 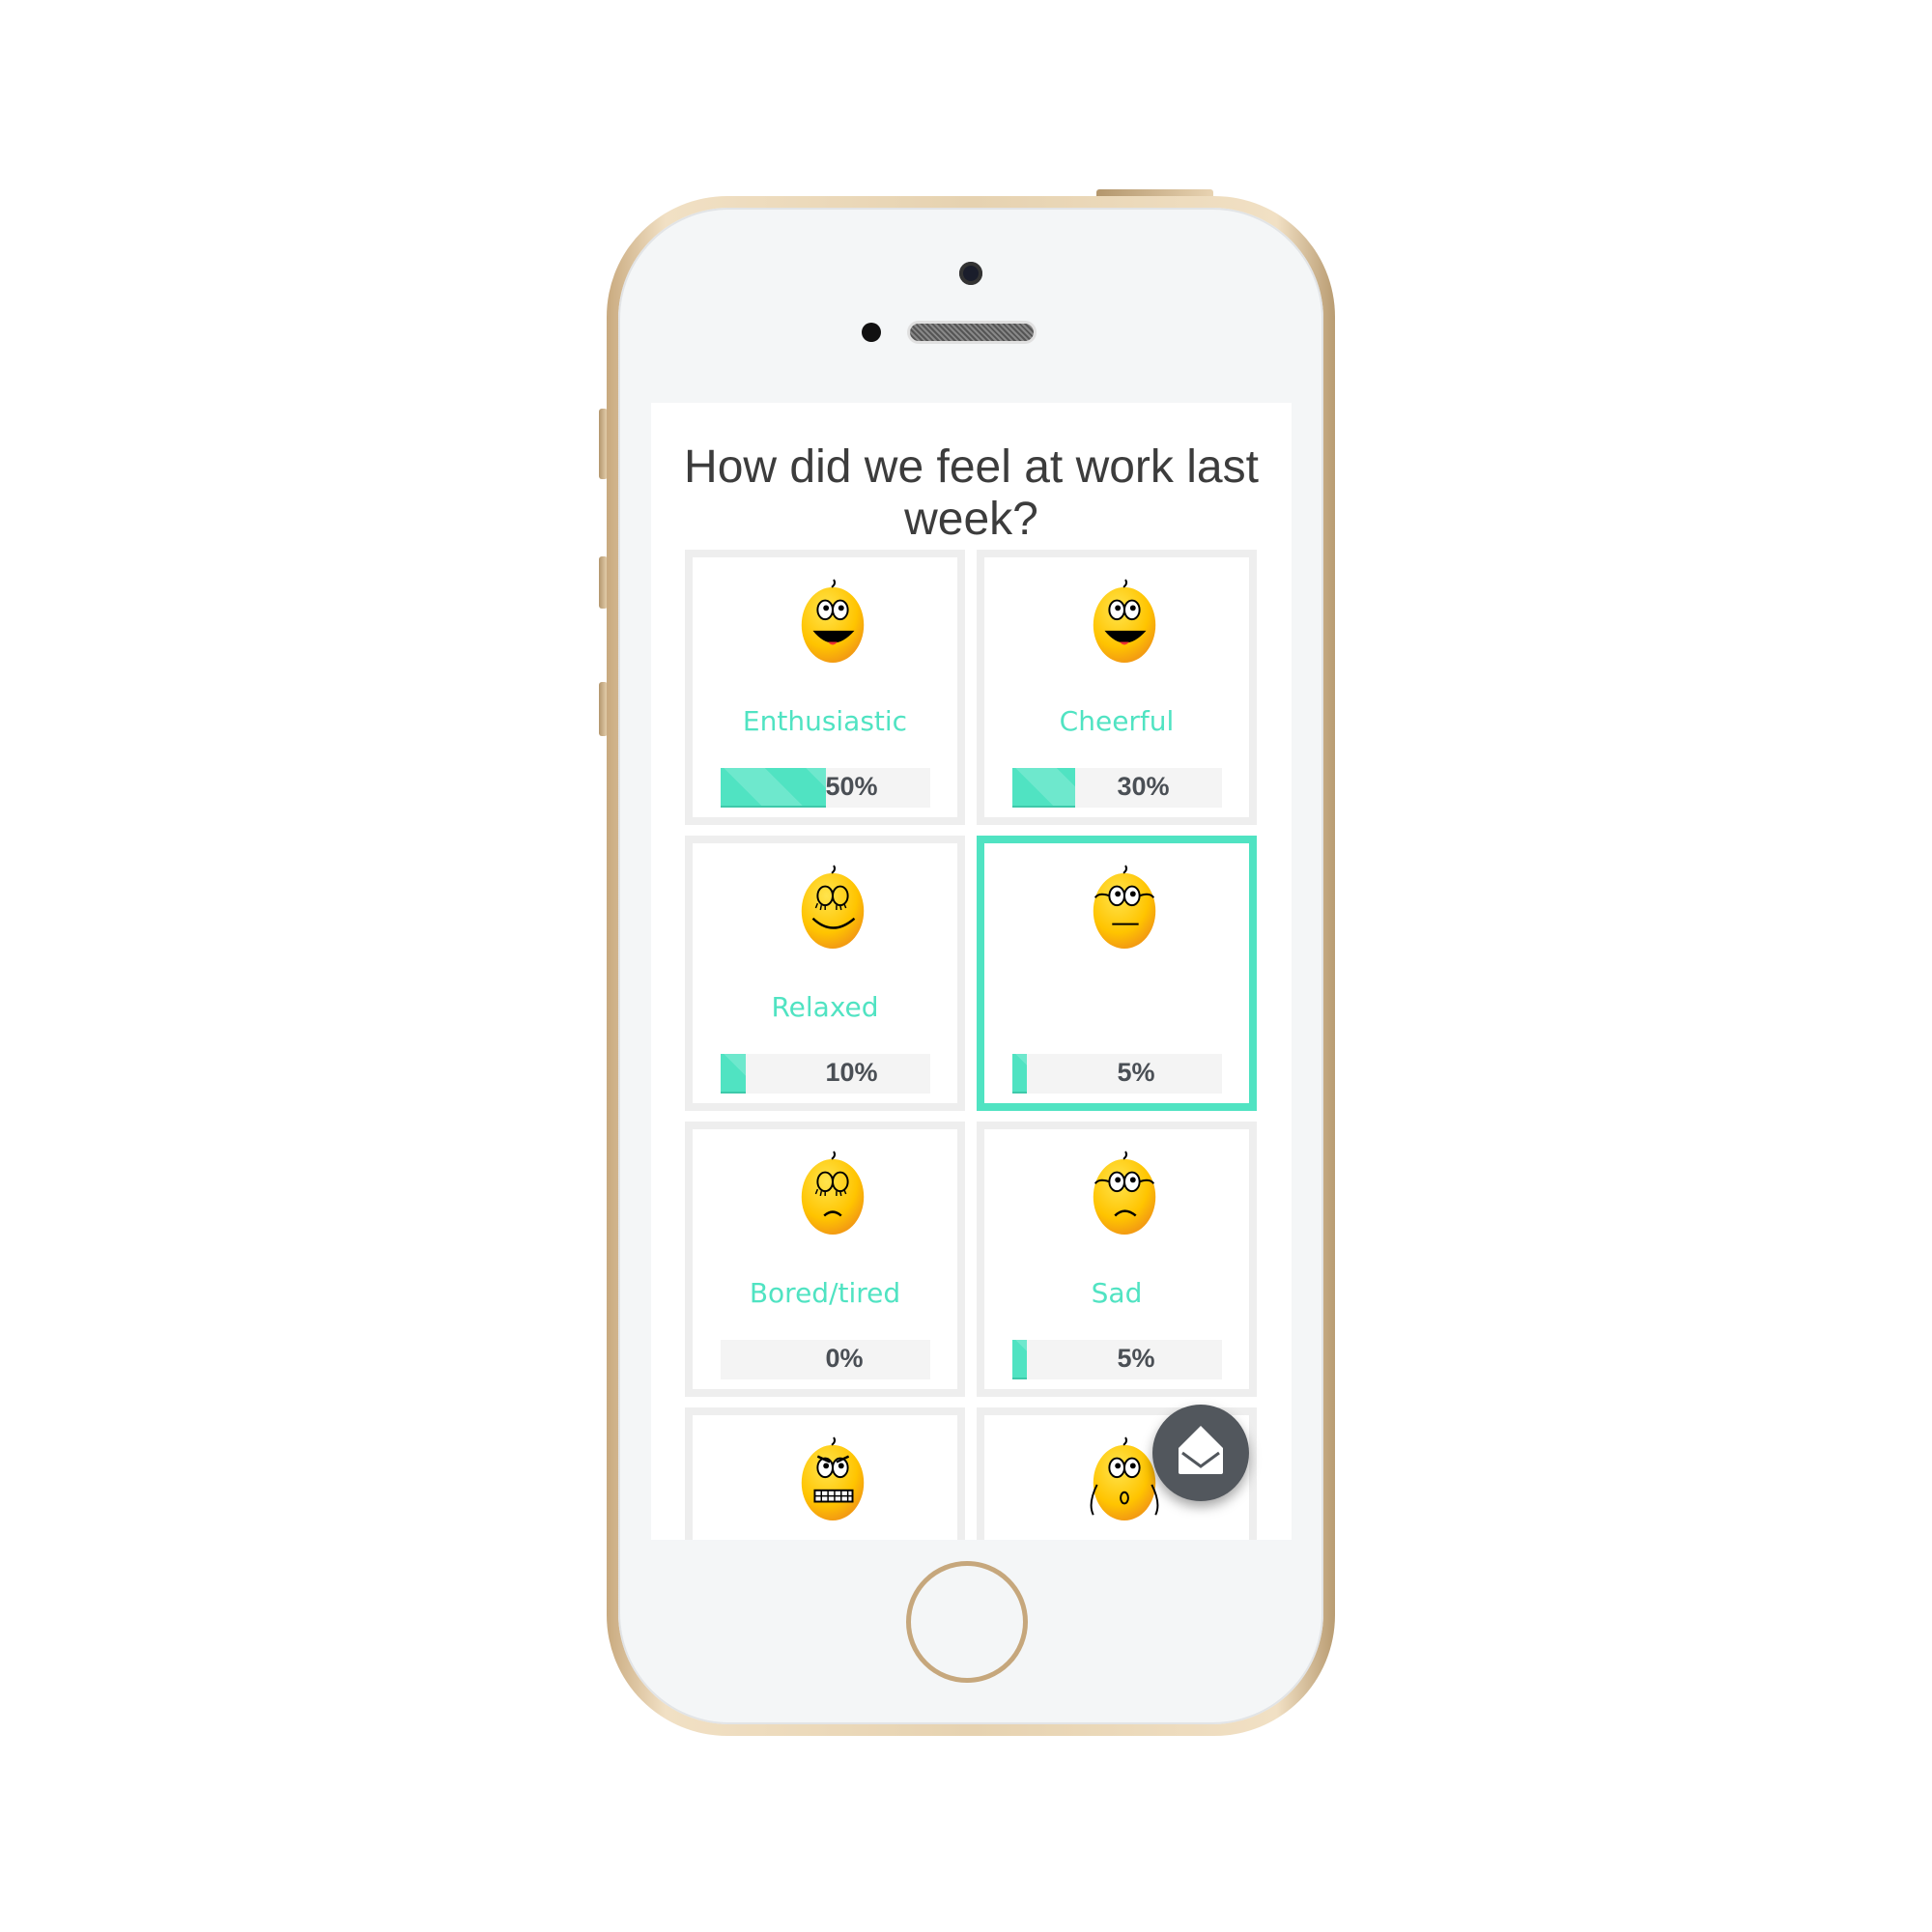 What do you see at coordinates (871, 332) in the screenshot?
I see `sensor-icon` at bounding box center [871, 332].